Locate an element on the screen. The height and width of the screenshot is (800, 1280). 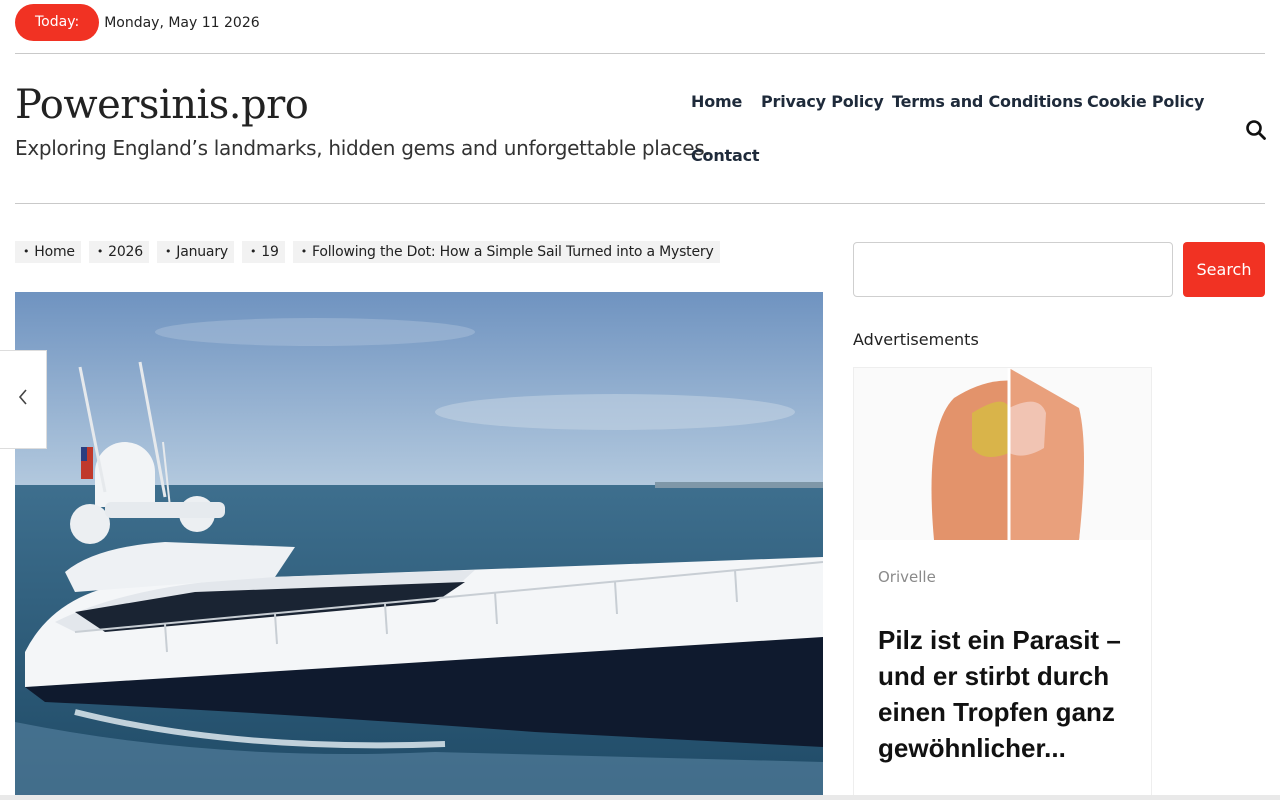
nav-cookie-policy: Cookie Policy is located at coordinates (1145, 101).